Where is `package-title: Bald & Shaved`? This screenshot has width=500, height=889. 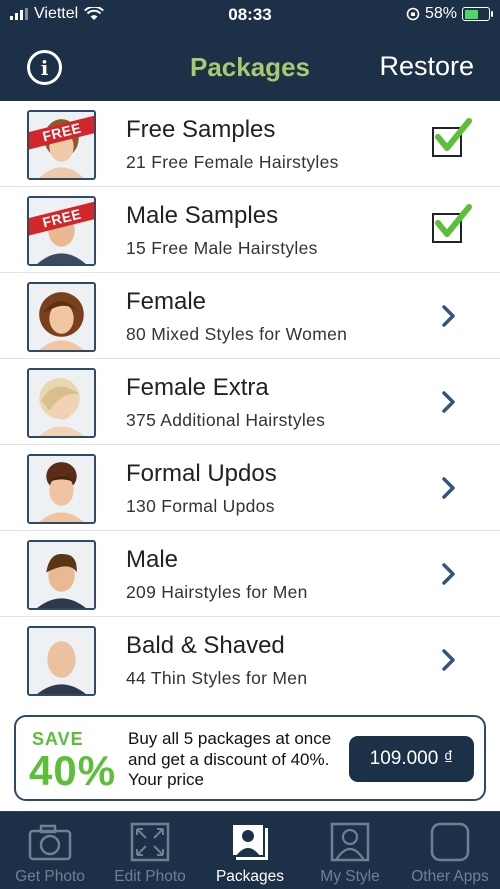 package-title: Bald & Shaved is located at coordinates (205, 645).